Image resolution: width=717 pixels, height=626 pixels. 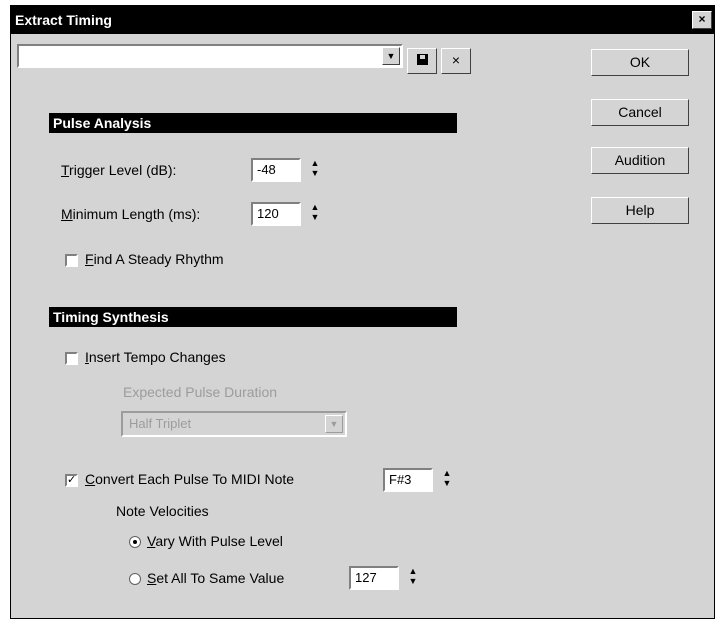 What do you see at coordinates (200, 392) in the screenshot?
I see `expected-pulse-label: Expected Pulse Duration` at bounding box center [200, 392].